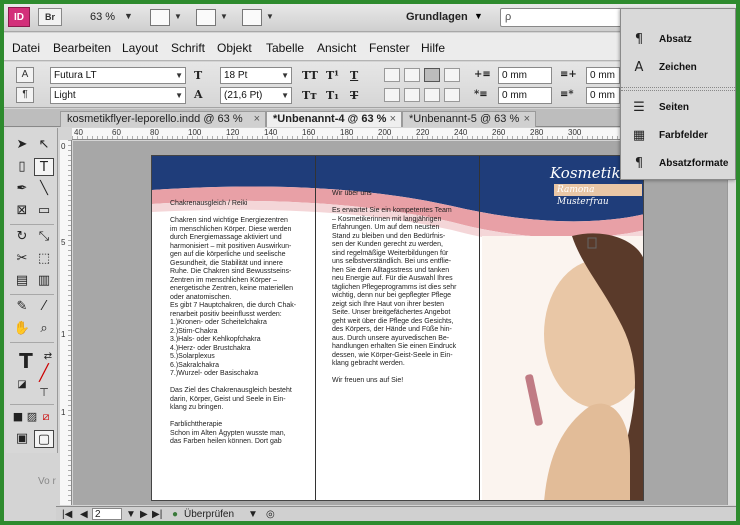  Describe the element at coordinates (44, 281) in the screenshot. I see `gradient-feather-tool-icon: ▥` at that location.